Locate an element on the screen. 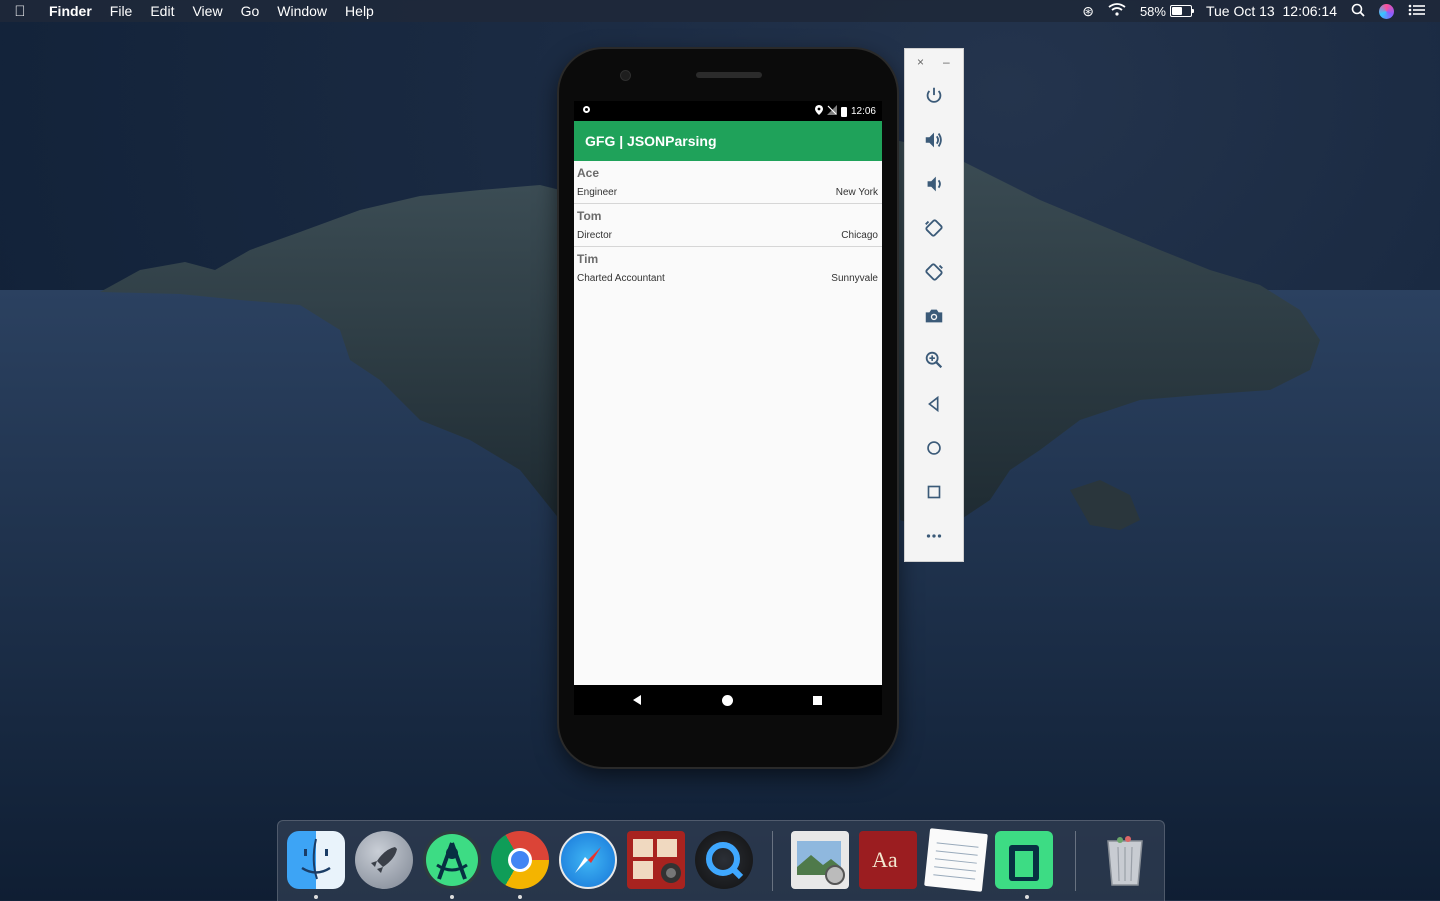 The height and width of the screenshot is (901, 1440). dock: Aa is located at coordinates (721, 860).